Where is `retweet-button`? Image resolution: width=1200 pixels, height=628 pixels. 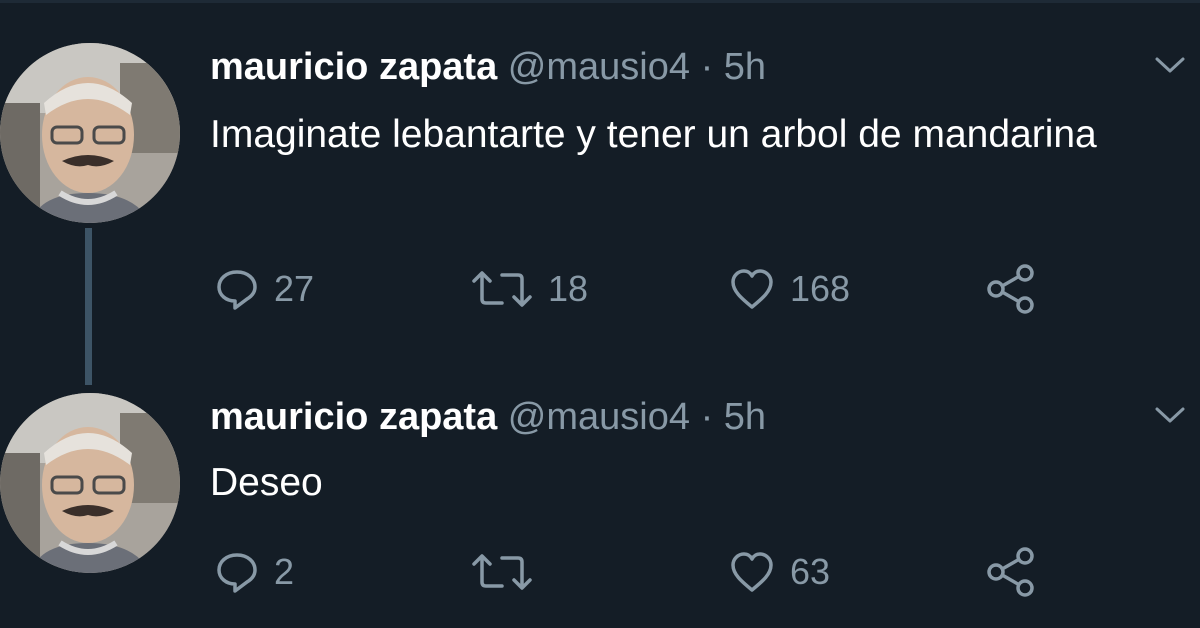 retweet-button is located at coordinates (509, 572).